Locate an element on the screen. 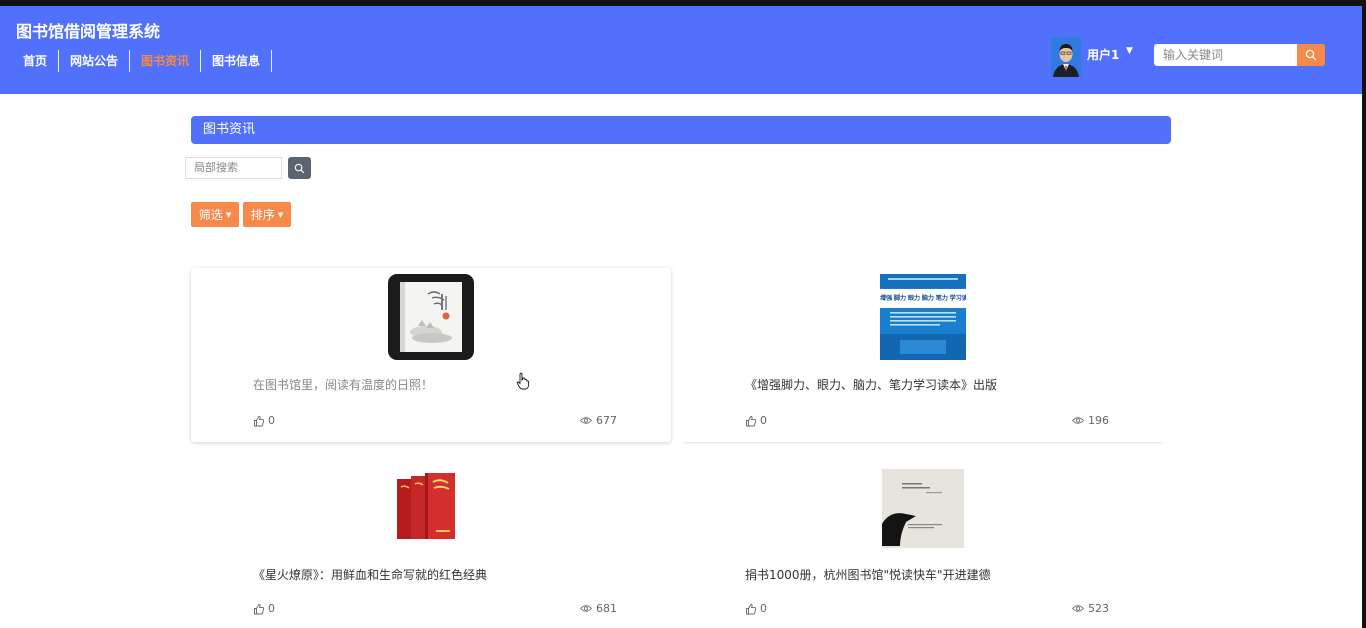  local-search-input is located at coordinates (233, 168).